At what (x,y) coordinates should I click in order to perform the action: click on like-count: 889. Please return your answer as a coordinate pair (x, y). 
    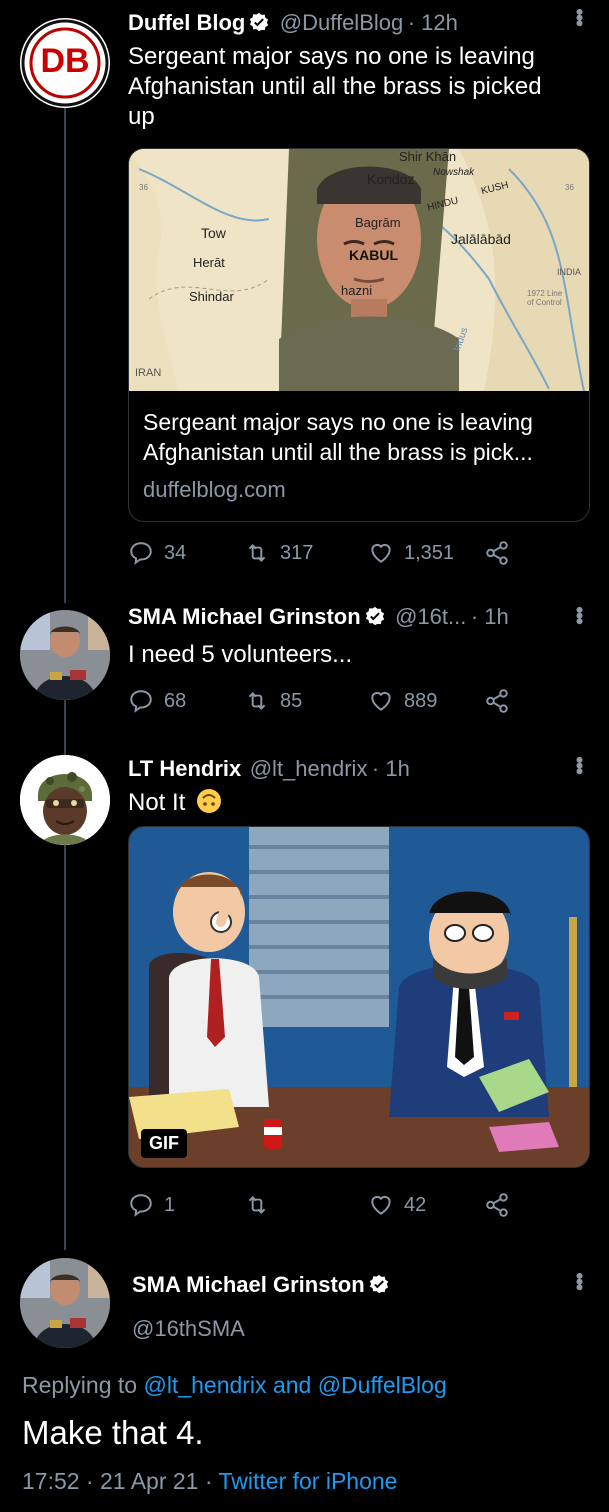
    Looking at the image, I should click on (421, 700).